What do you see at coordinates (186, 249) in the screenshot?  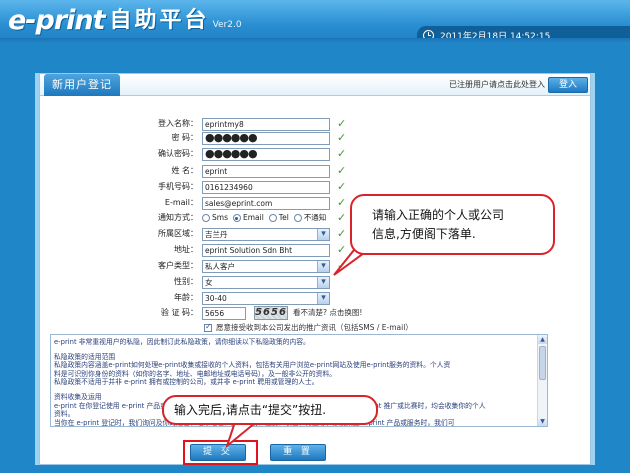 I see `address-label: 地址：` at bounding box center [186, 249].